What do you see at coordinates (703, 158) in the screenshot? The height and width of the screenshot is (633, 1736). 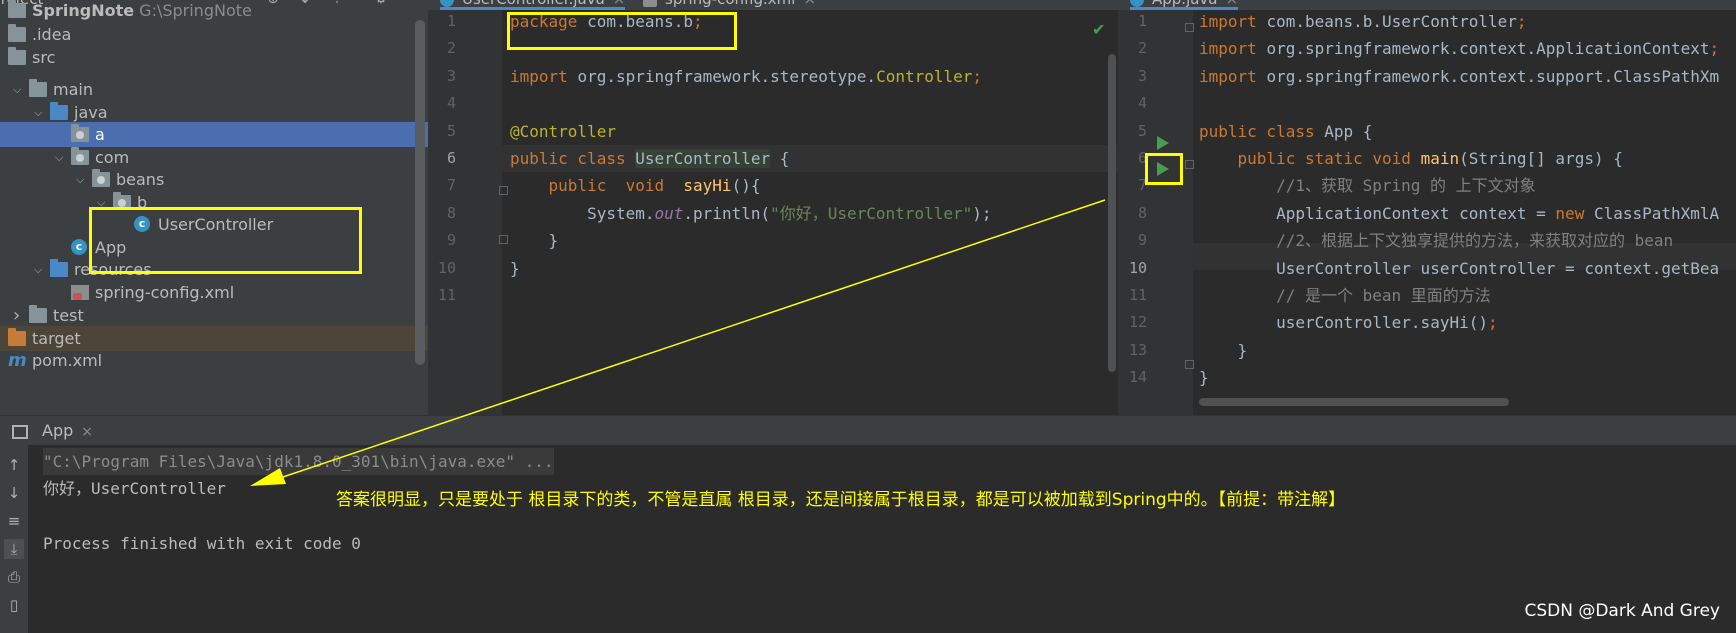 I see `code-token: UserController` at bounding box center [703, 158].